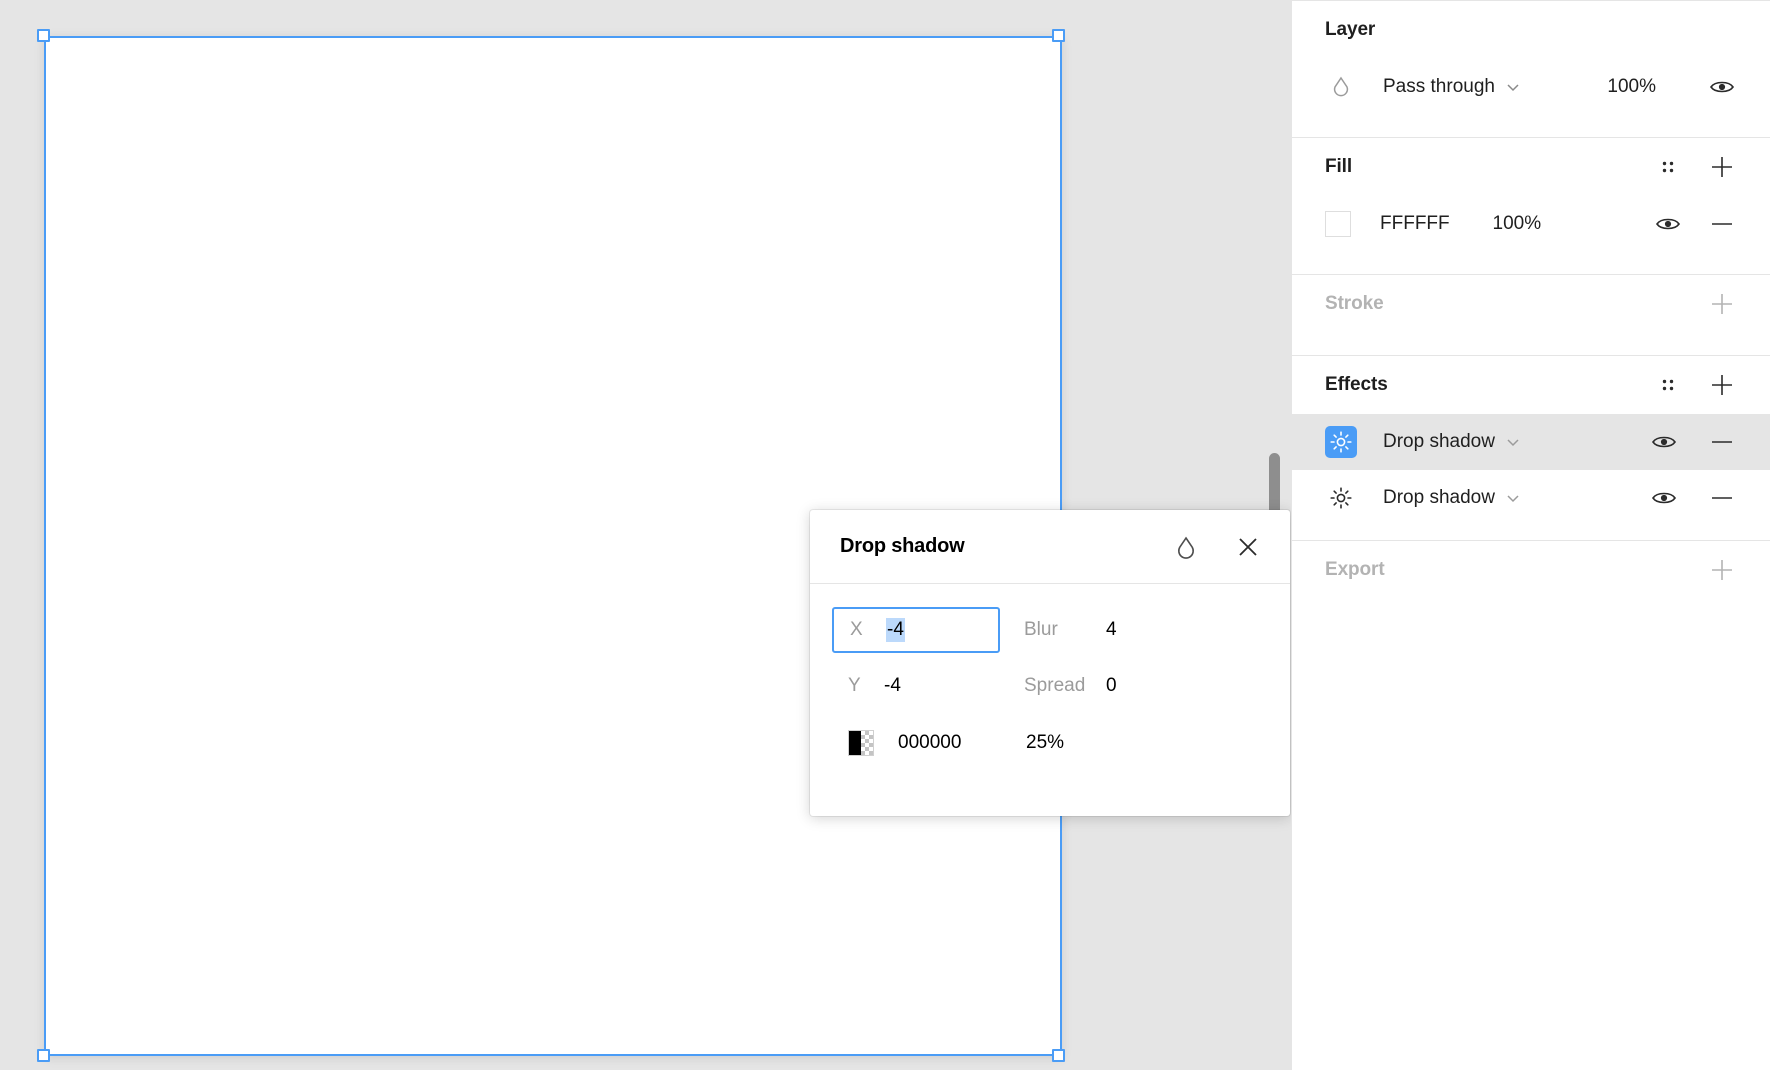  What do you see at coordinates (1695, 385) in the screenshot?
I see `effects-section-actions` at bounding box center [1695, 385].